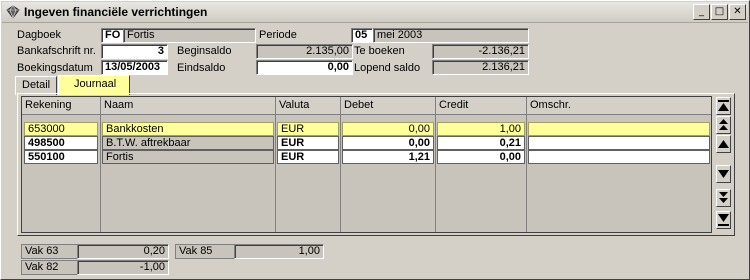 This screenshot has height=280, width=750. I want to click on column-header-rekening: Rekening, so click(61, 106).